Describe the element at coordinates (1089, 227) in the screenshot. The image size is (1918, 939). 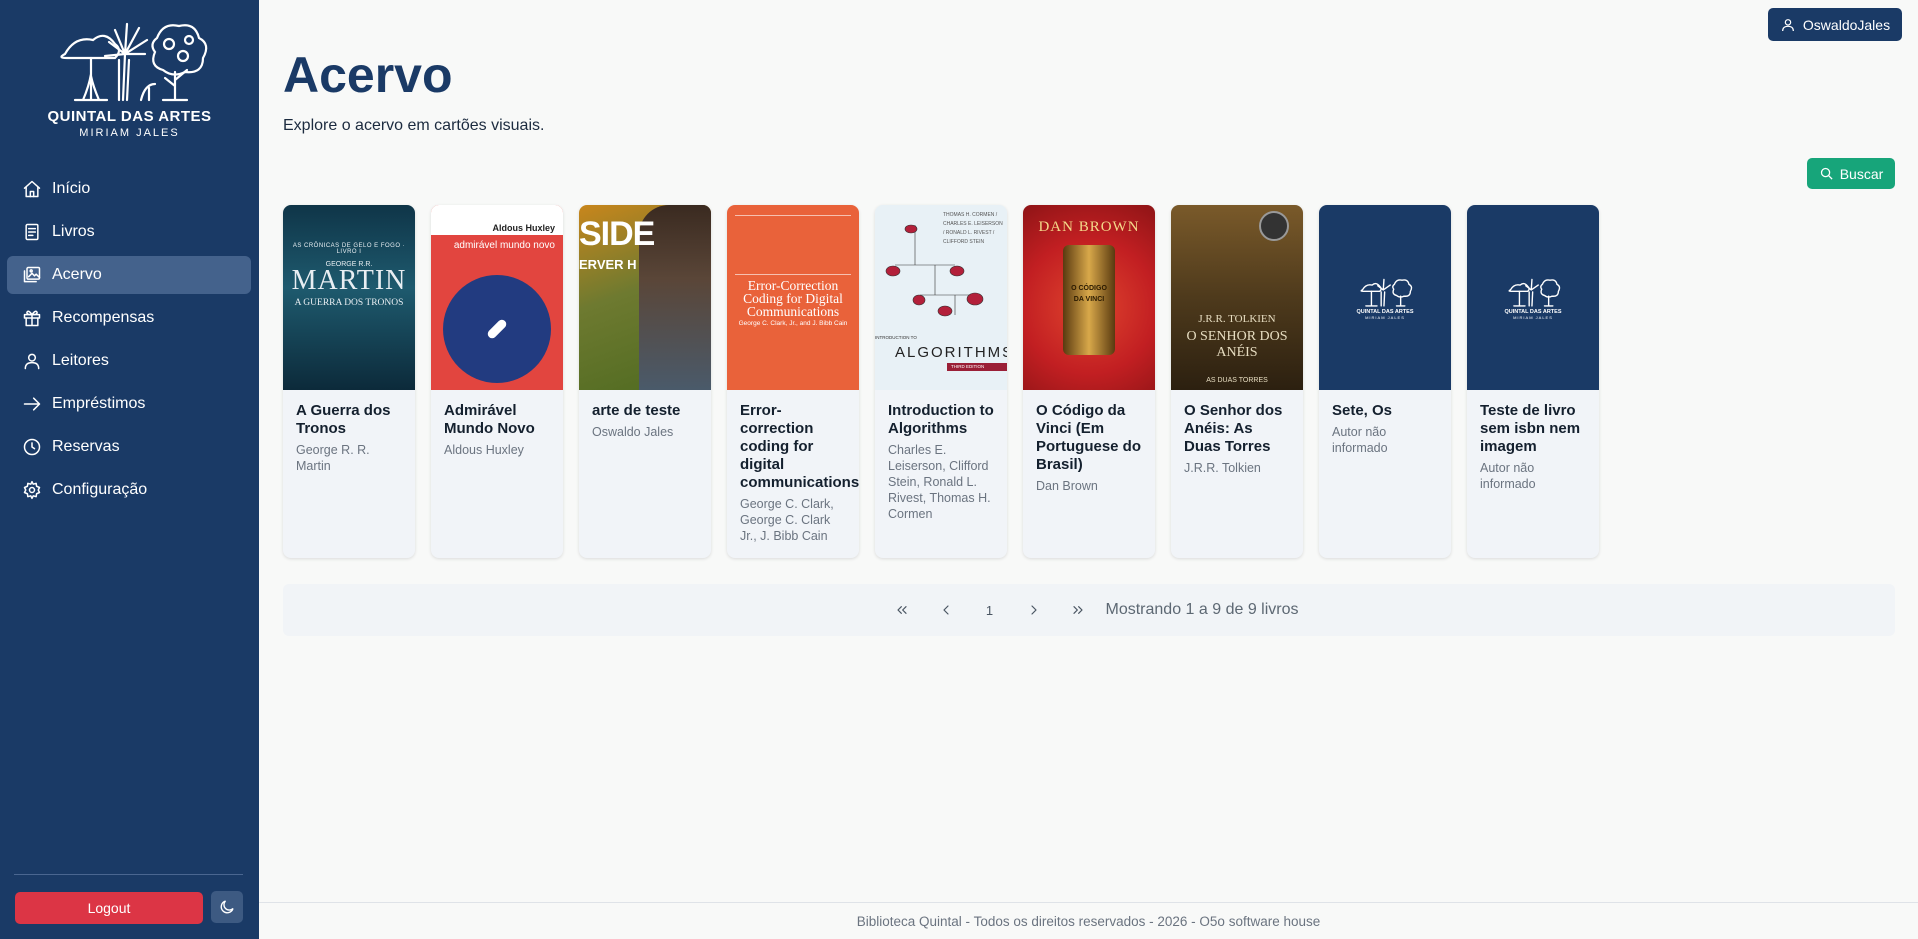
I see `cover-text: DAN BROWN` at that location.